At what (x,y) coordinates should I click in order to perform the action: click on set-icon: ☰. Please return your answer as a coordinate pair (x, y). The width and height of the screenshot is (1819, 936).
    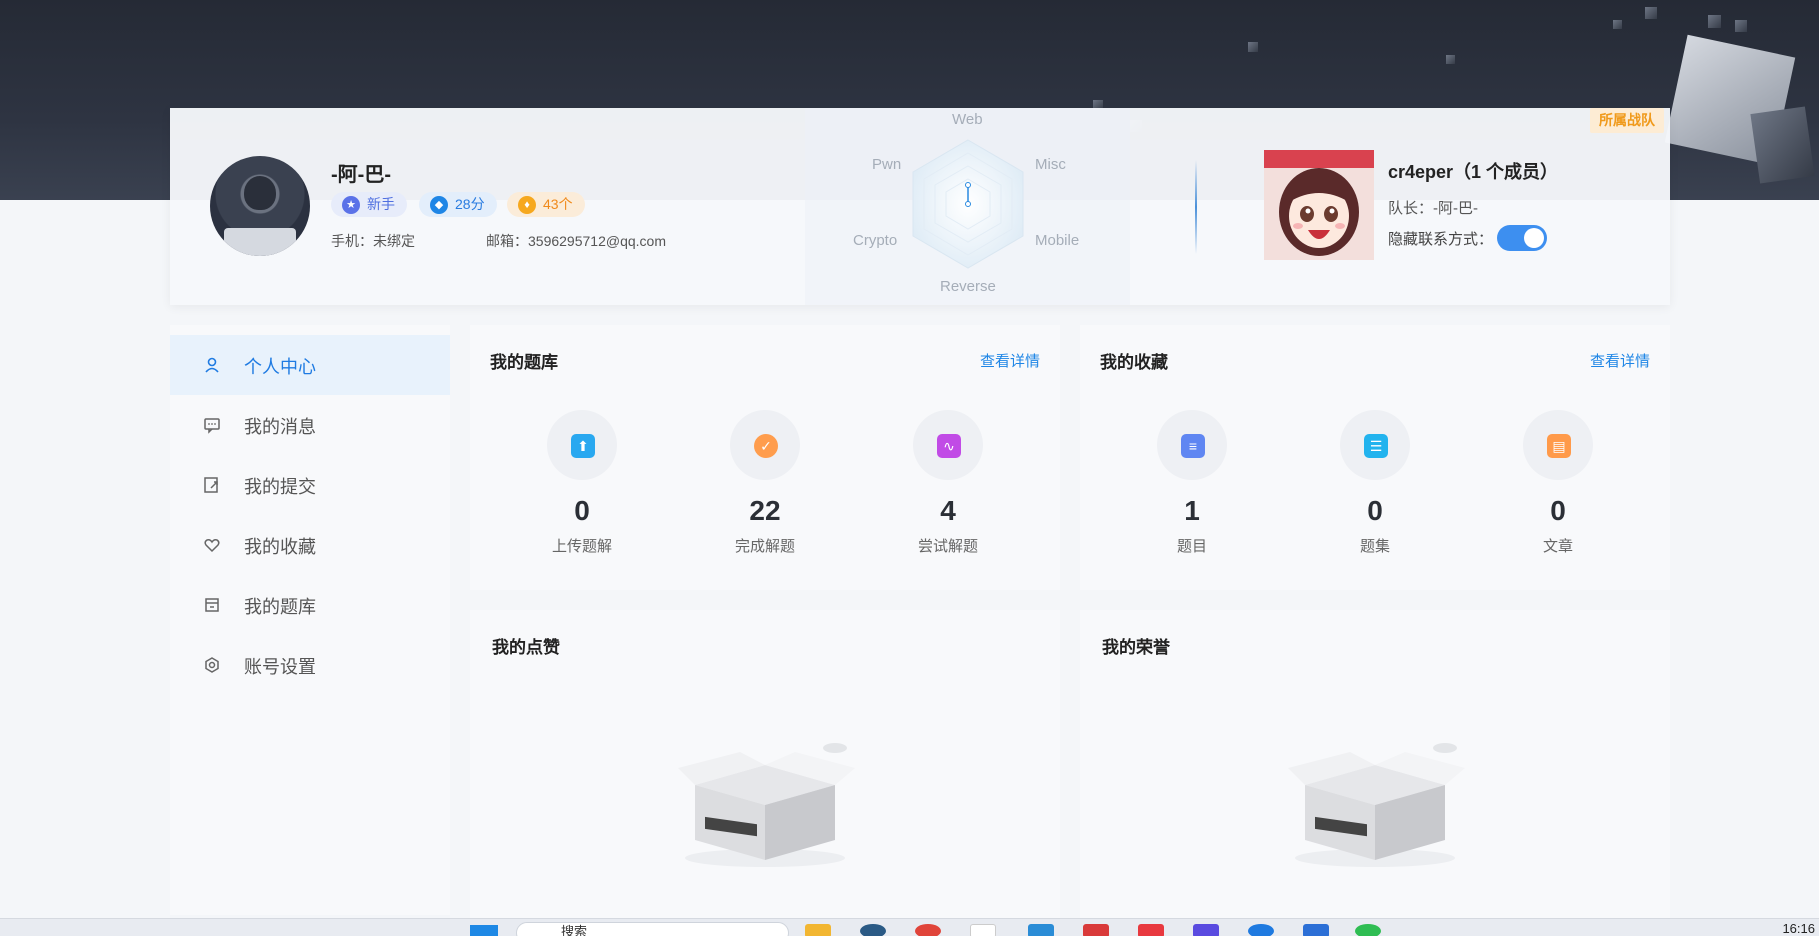
    Looking at the image, I should click on (1376, 446).